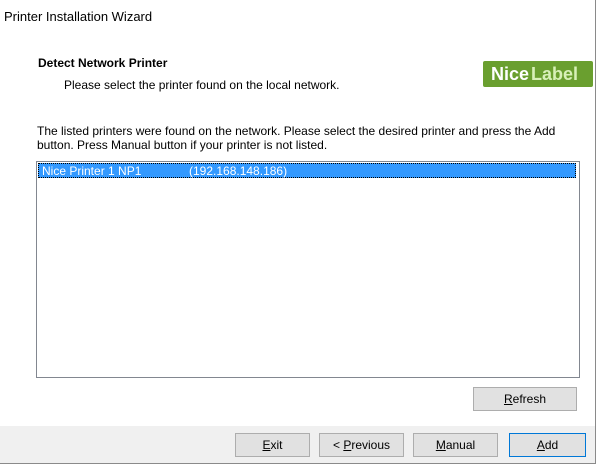  What do you see at coordinates (510, 74) in the screenshot?
I see `logo-text-nice: Nice` at bounding box center [510, 74].